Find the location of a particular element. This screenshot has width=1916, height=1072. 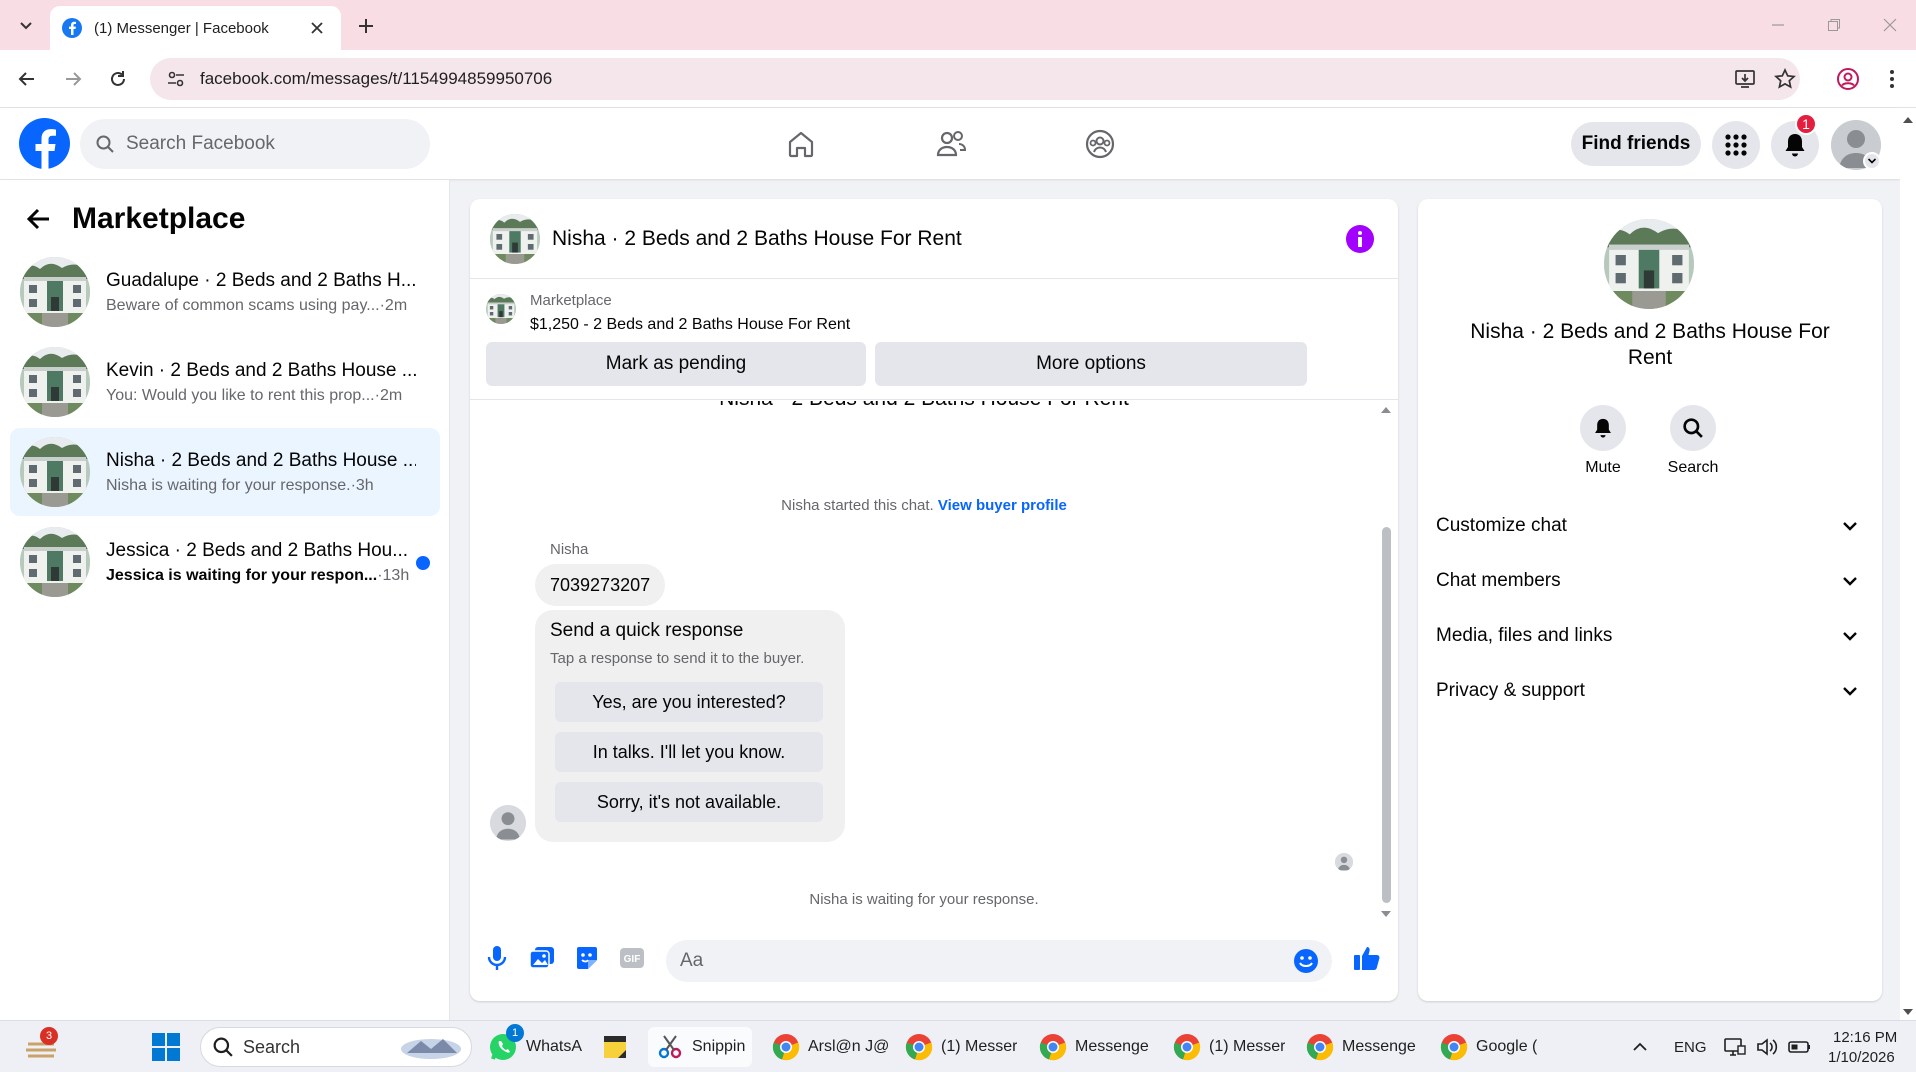

message-input is located at coordinates (980, 961).